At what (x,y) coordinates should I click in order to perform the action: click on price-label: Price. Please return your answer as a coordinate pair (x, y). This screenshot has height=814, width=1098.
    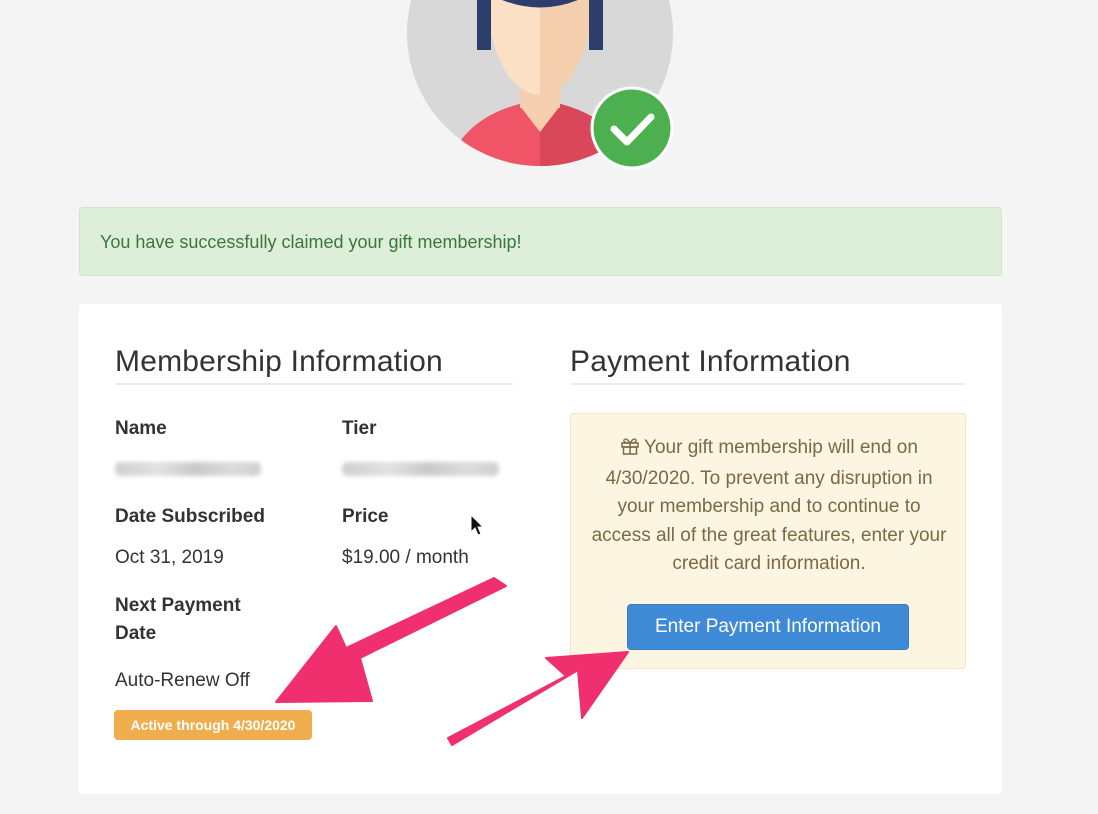
    Looking at the image, I should click on (365, 516).